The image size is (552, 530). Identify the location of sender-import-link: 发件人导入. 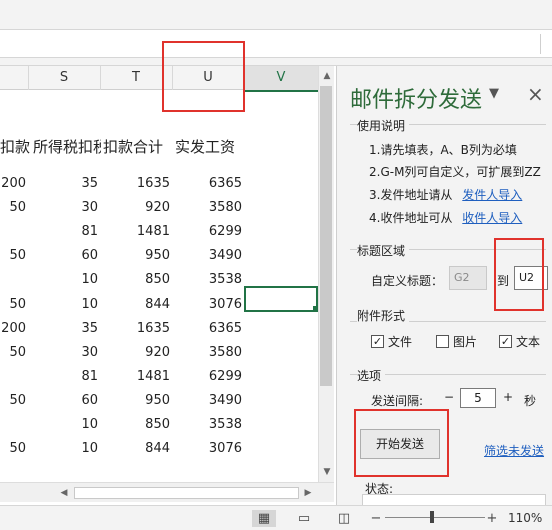
(492, 195).